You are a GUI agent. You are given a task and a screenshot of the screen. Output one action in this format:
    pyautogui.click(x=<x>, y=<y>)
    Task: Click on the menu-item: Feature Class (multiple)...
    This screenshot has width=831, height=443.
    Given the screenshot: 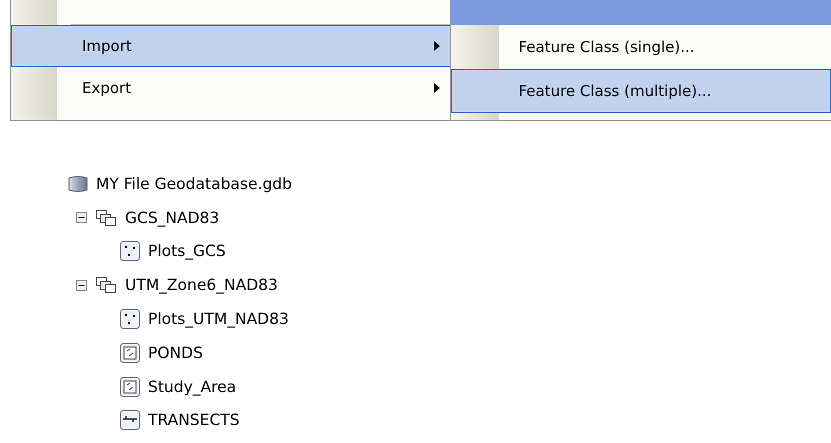 What is the action you would take?
    pyautogui.click(x=641, y=91)
    